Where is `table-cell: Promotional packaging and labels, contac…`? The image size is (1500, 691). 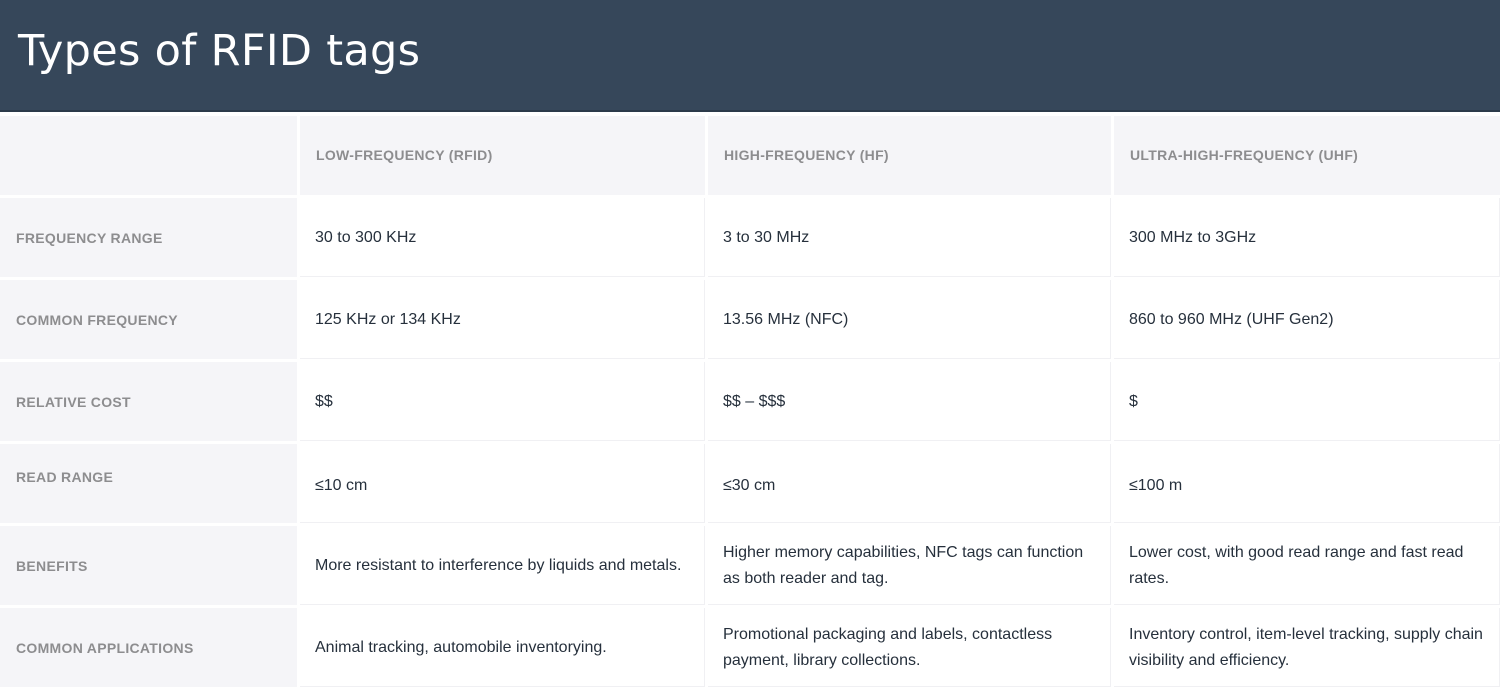
table-cell: Promotional packaging and labels, contac… is located at coordinates (909, 647).